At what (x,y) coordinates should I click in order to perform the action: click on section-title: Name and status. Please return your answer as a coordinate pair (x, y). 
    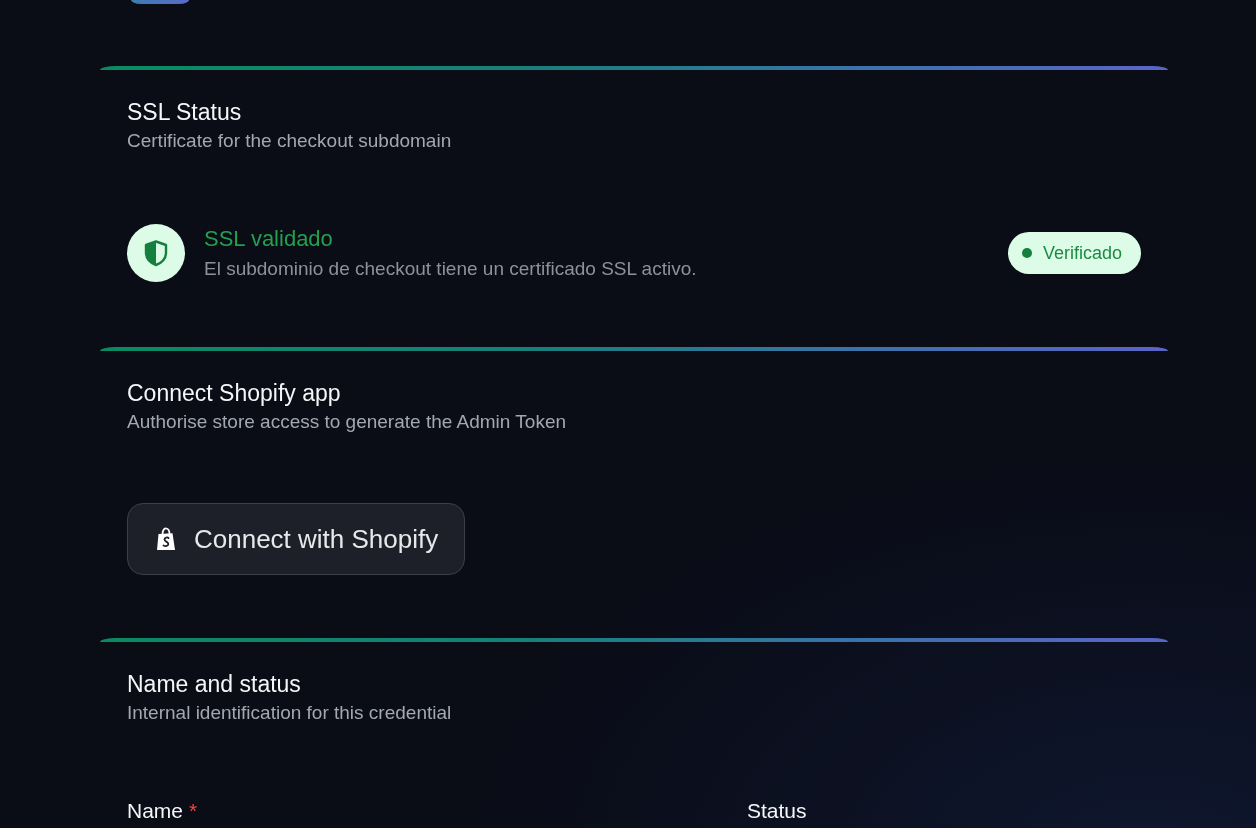
    Looking at the image, I should click on (214, 684).